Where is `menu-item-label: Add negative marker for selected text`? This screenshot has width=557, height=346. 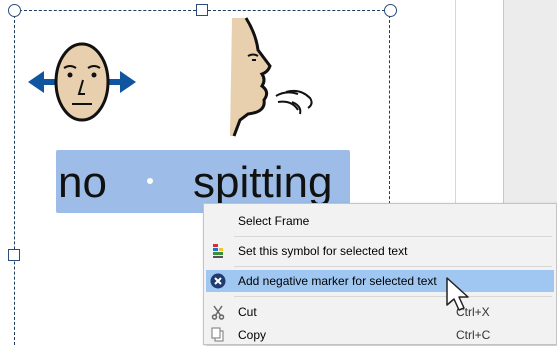 menu-item-label: Add negative marker for selected text is located at coordinates (337, 281).